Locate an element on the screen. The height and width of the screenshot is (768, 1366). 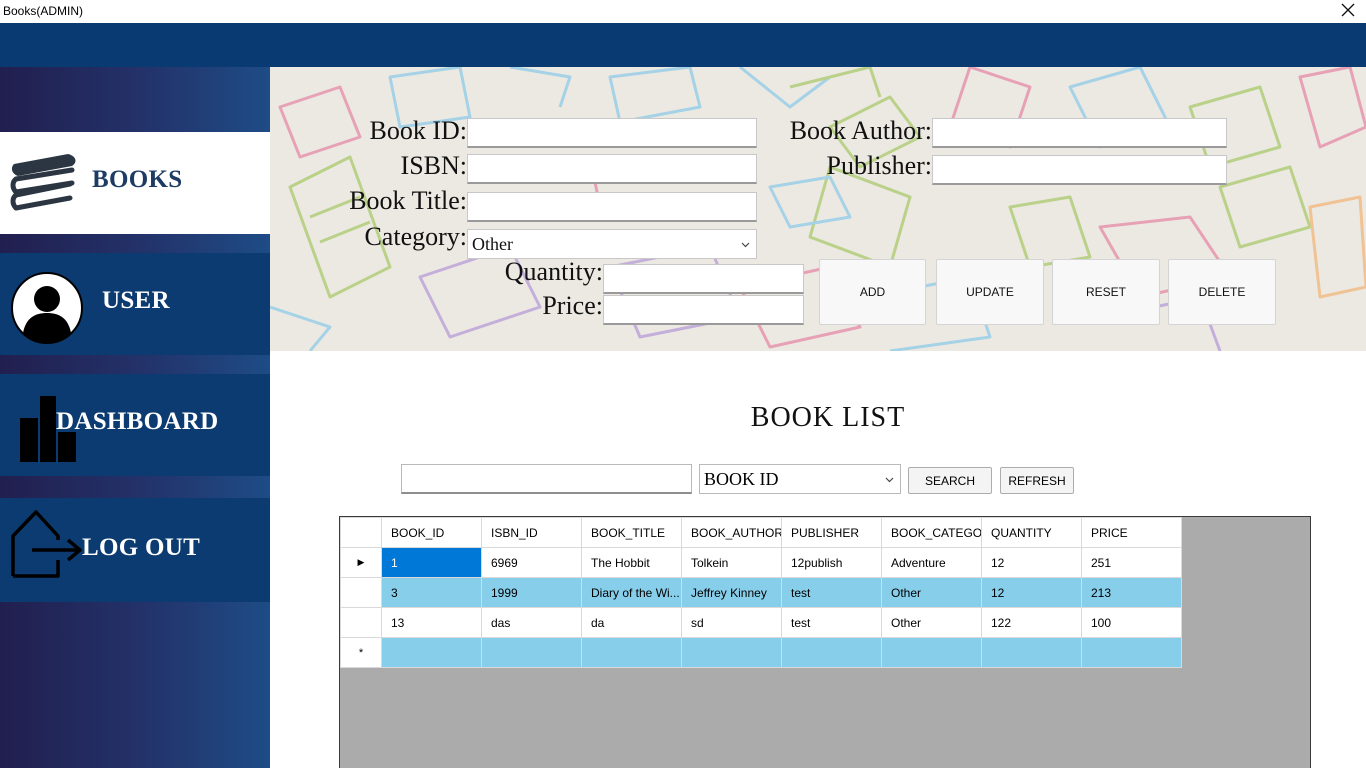
column-header: BOOK_AUTHOR is located at coordinates (731, 532).